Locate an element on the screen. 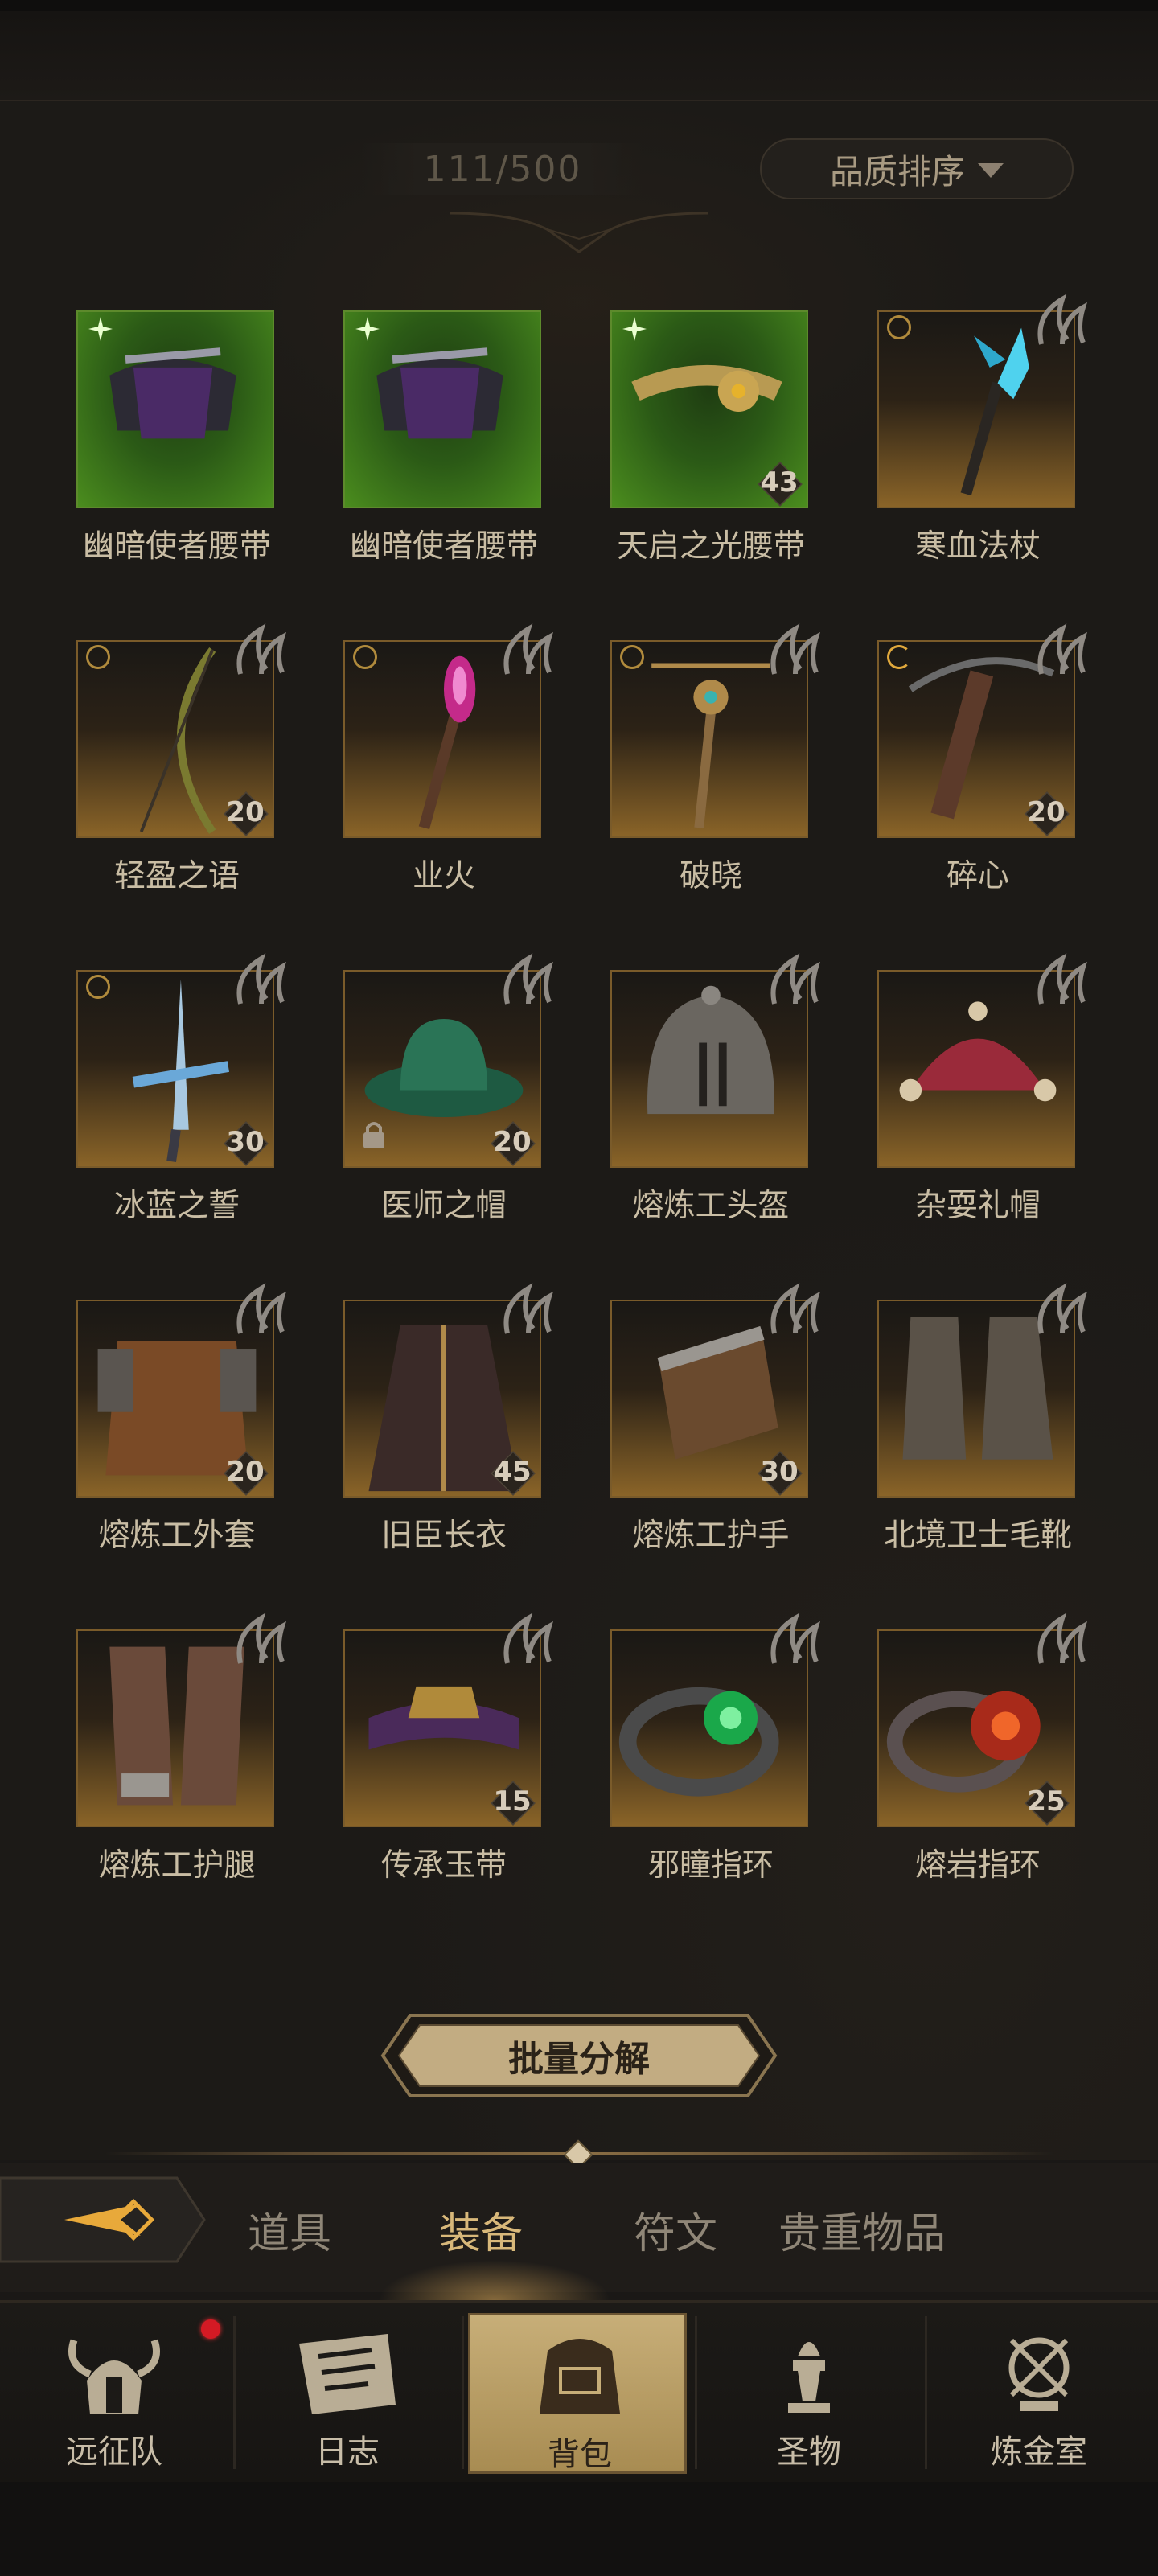 The height and width of the screenshot is (2576, 1158). item-name: 旧臣长衣 is located at coordinates (443, 1536).